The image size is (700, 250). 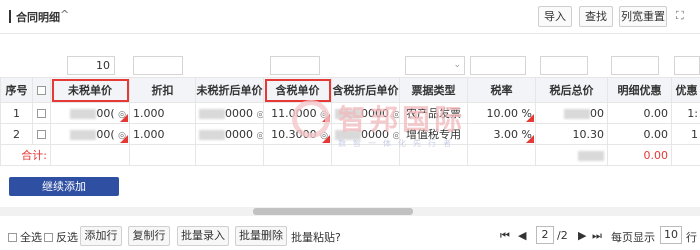 What do you see at coordinates (435, 65) in the screenshot?
I see `invoice-type-filter-select: ⌄` at bounding box center [435, 65].